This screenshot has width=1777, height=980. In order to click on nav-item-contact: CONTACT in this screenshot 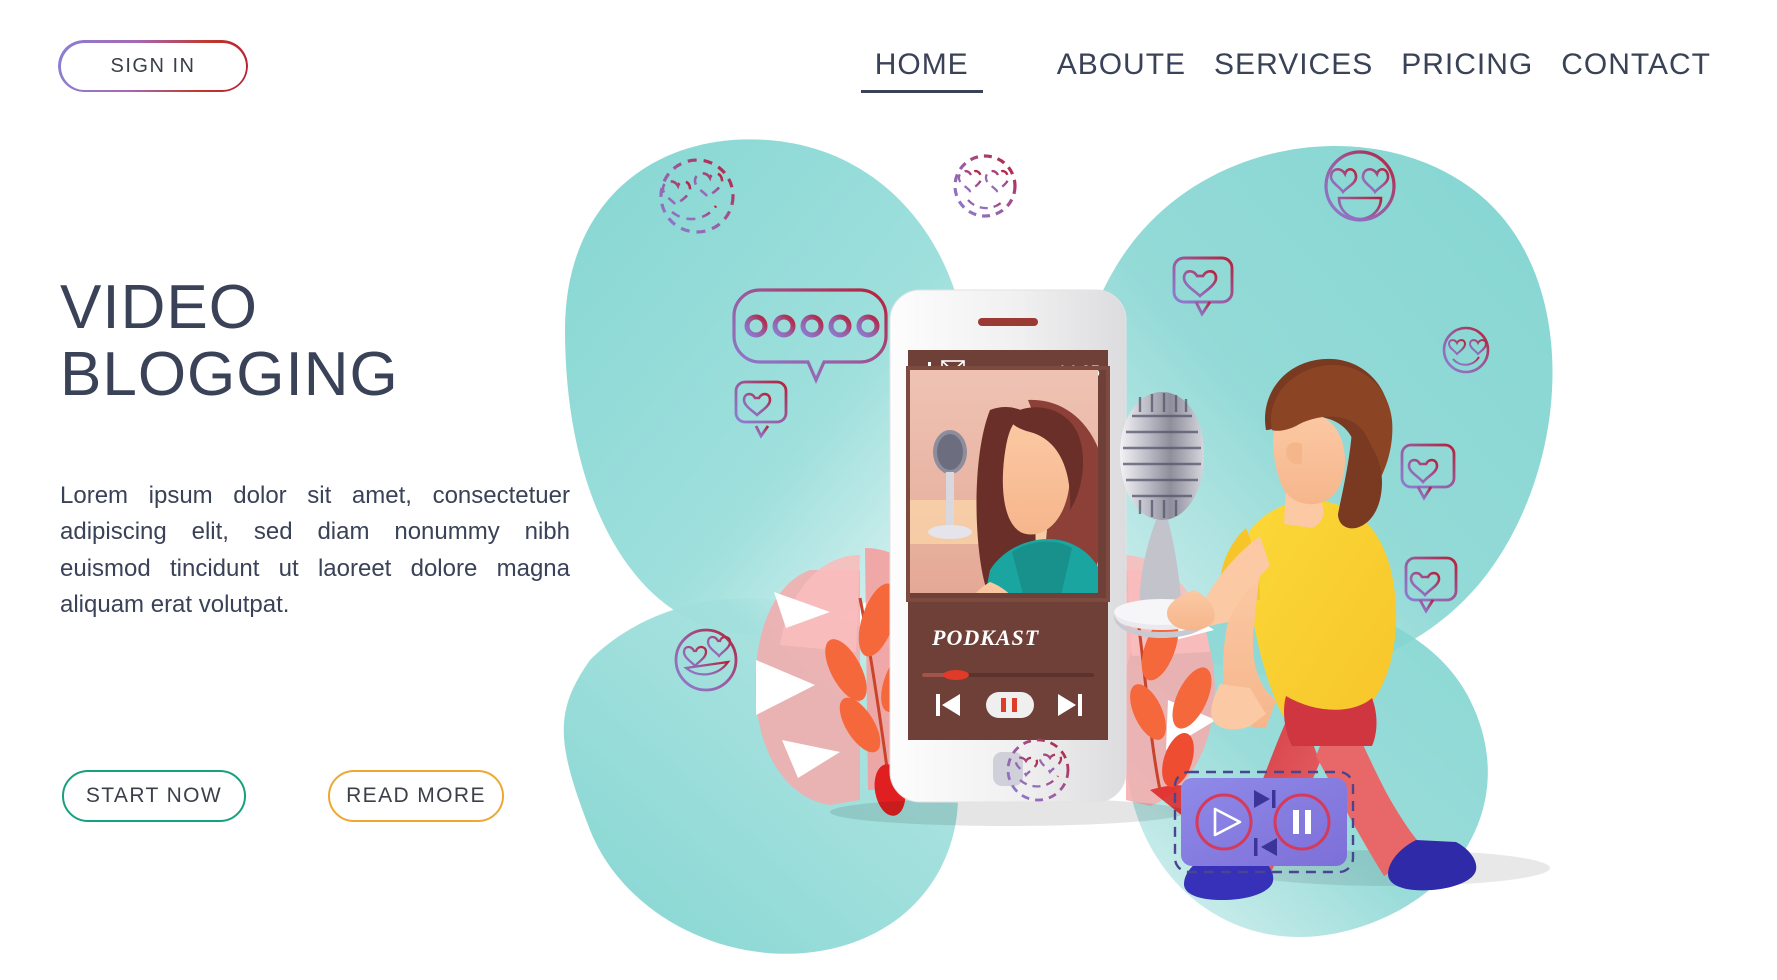, I will do `click(1636, 65)`.